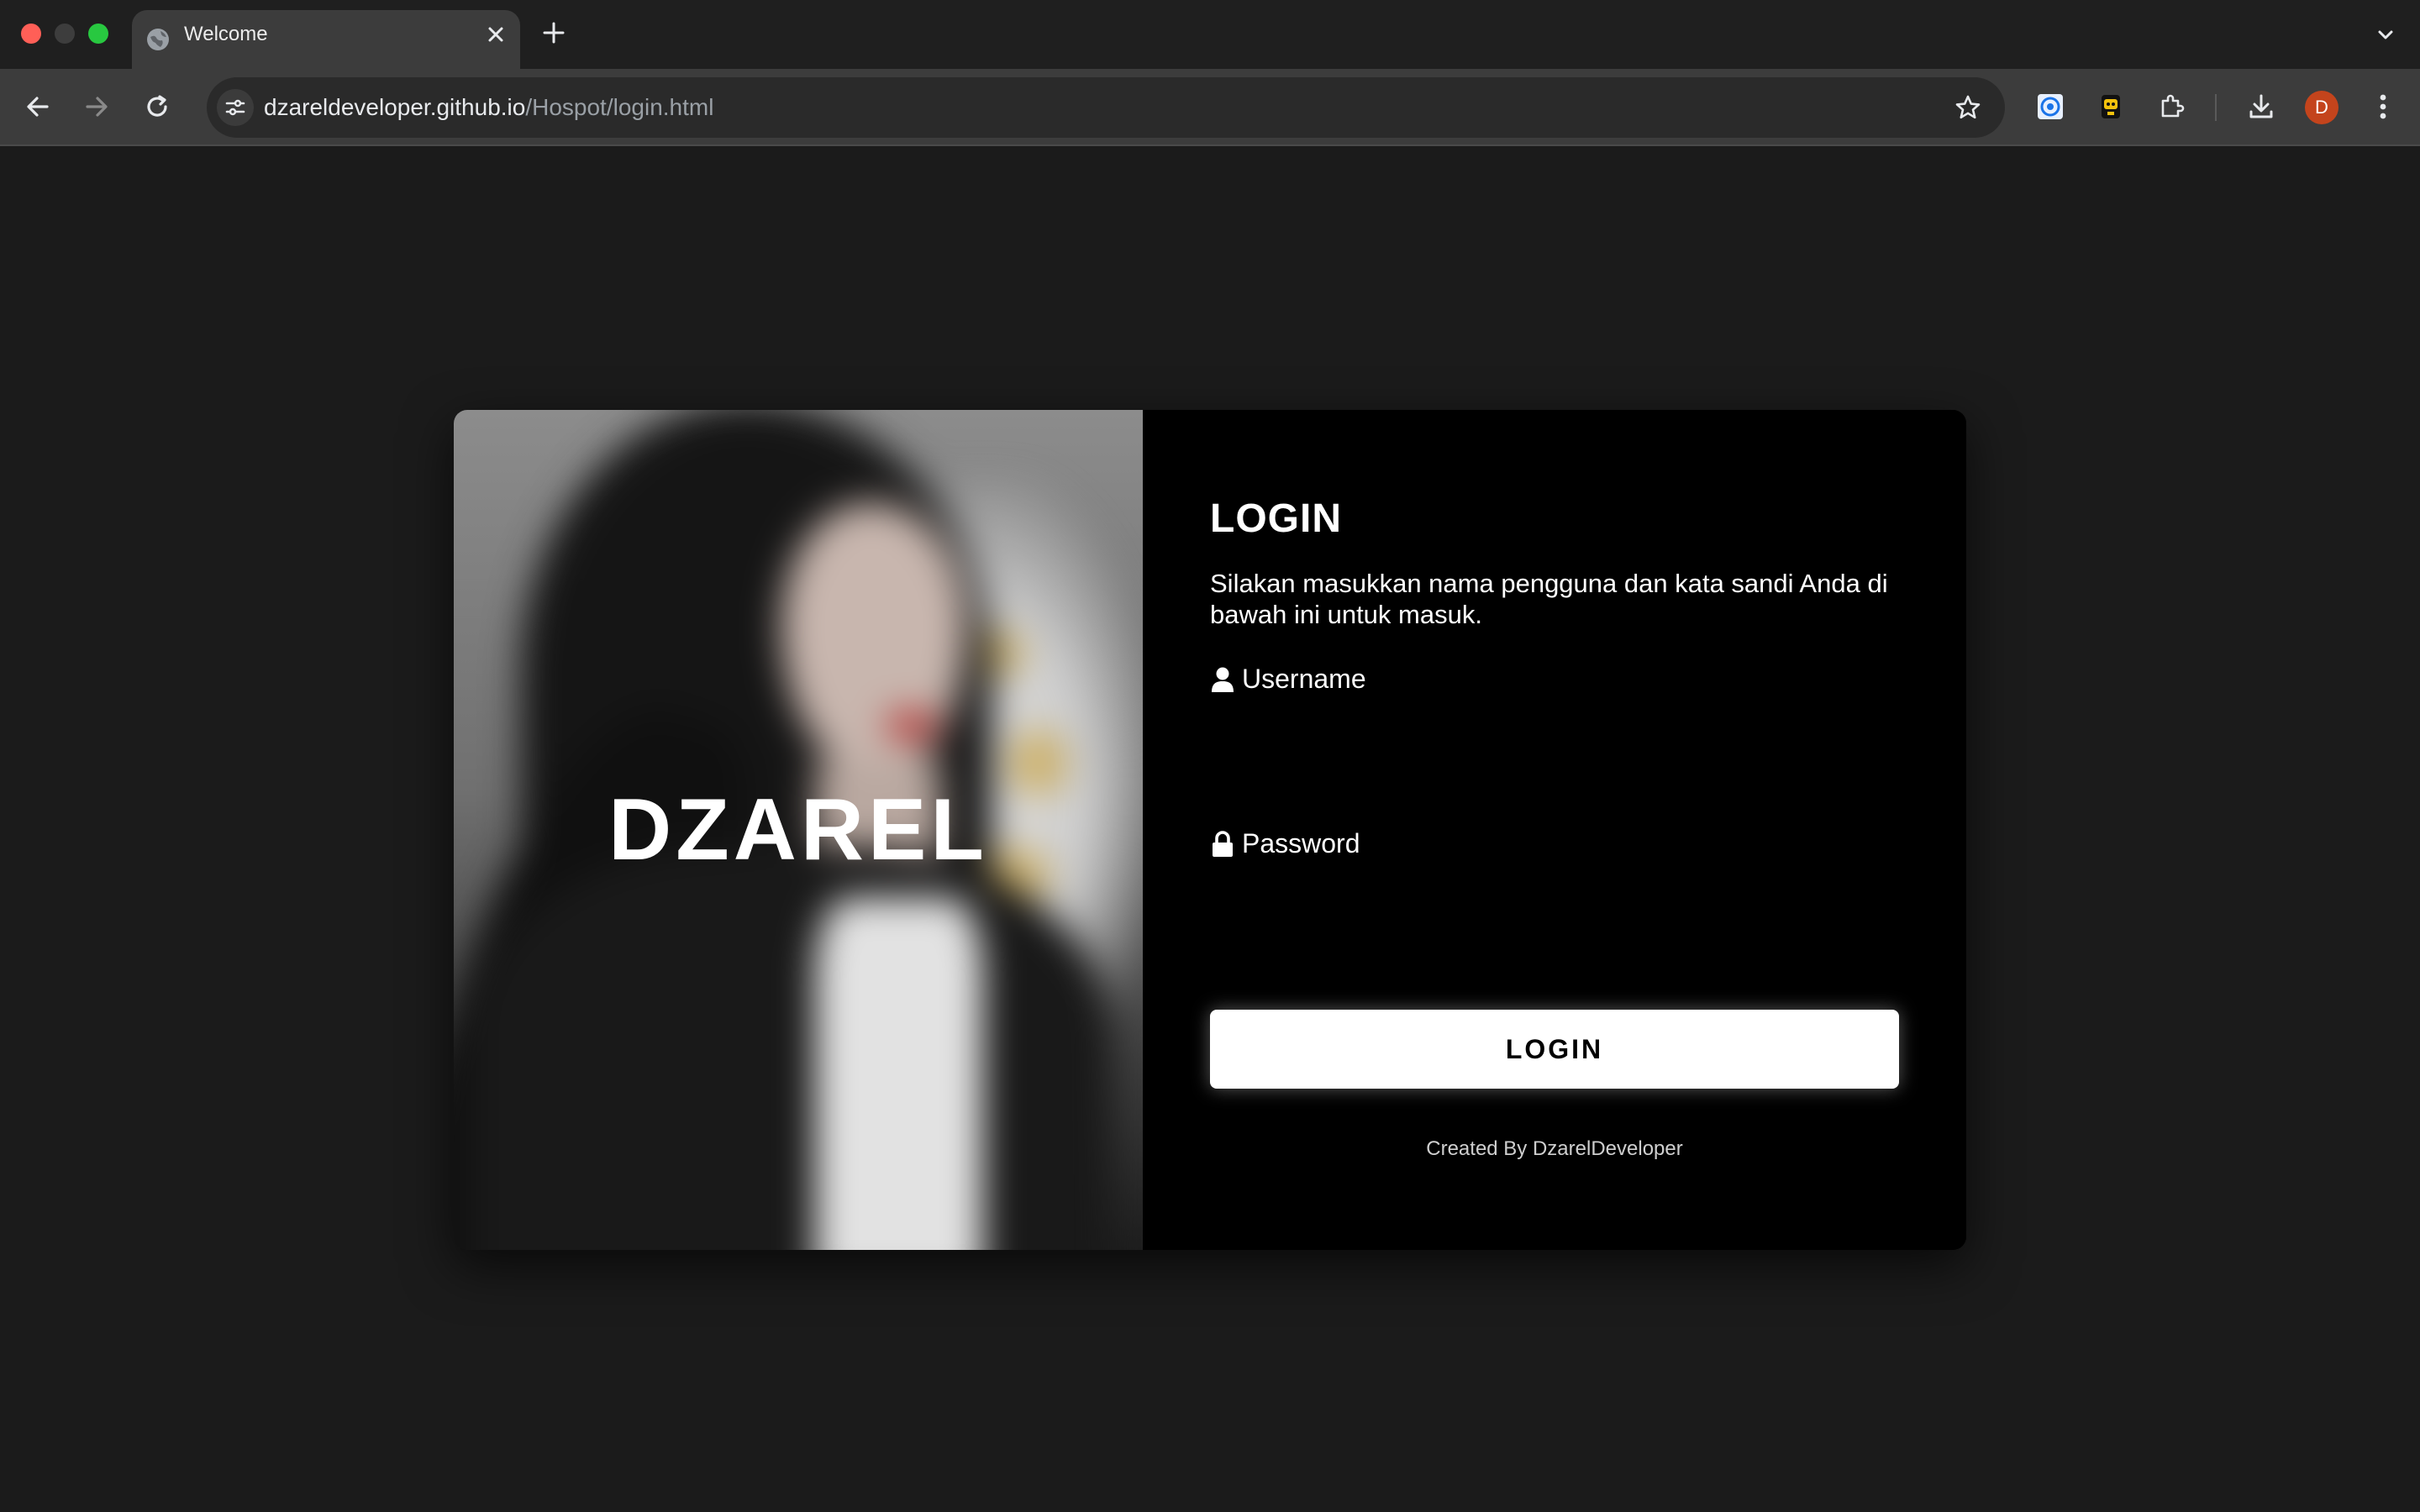 This screenshot has height=1512, width=2420. Describe the element at coordinates (37, 106) in the screenshot. I see `back-arrow-icon` at that location.